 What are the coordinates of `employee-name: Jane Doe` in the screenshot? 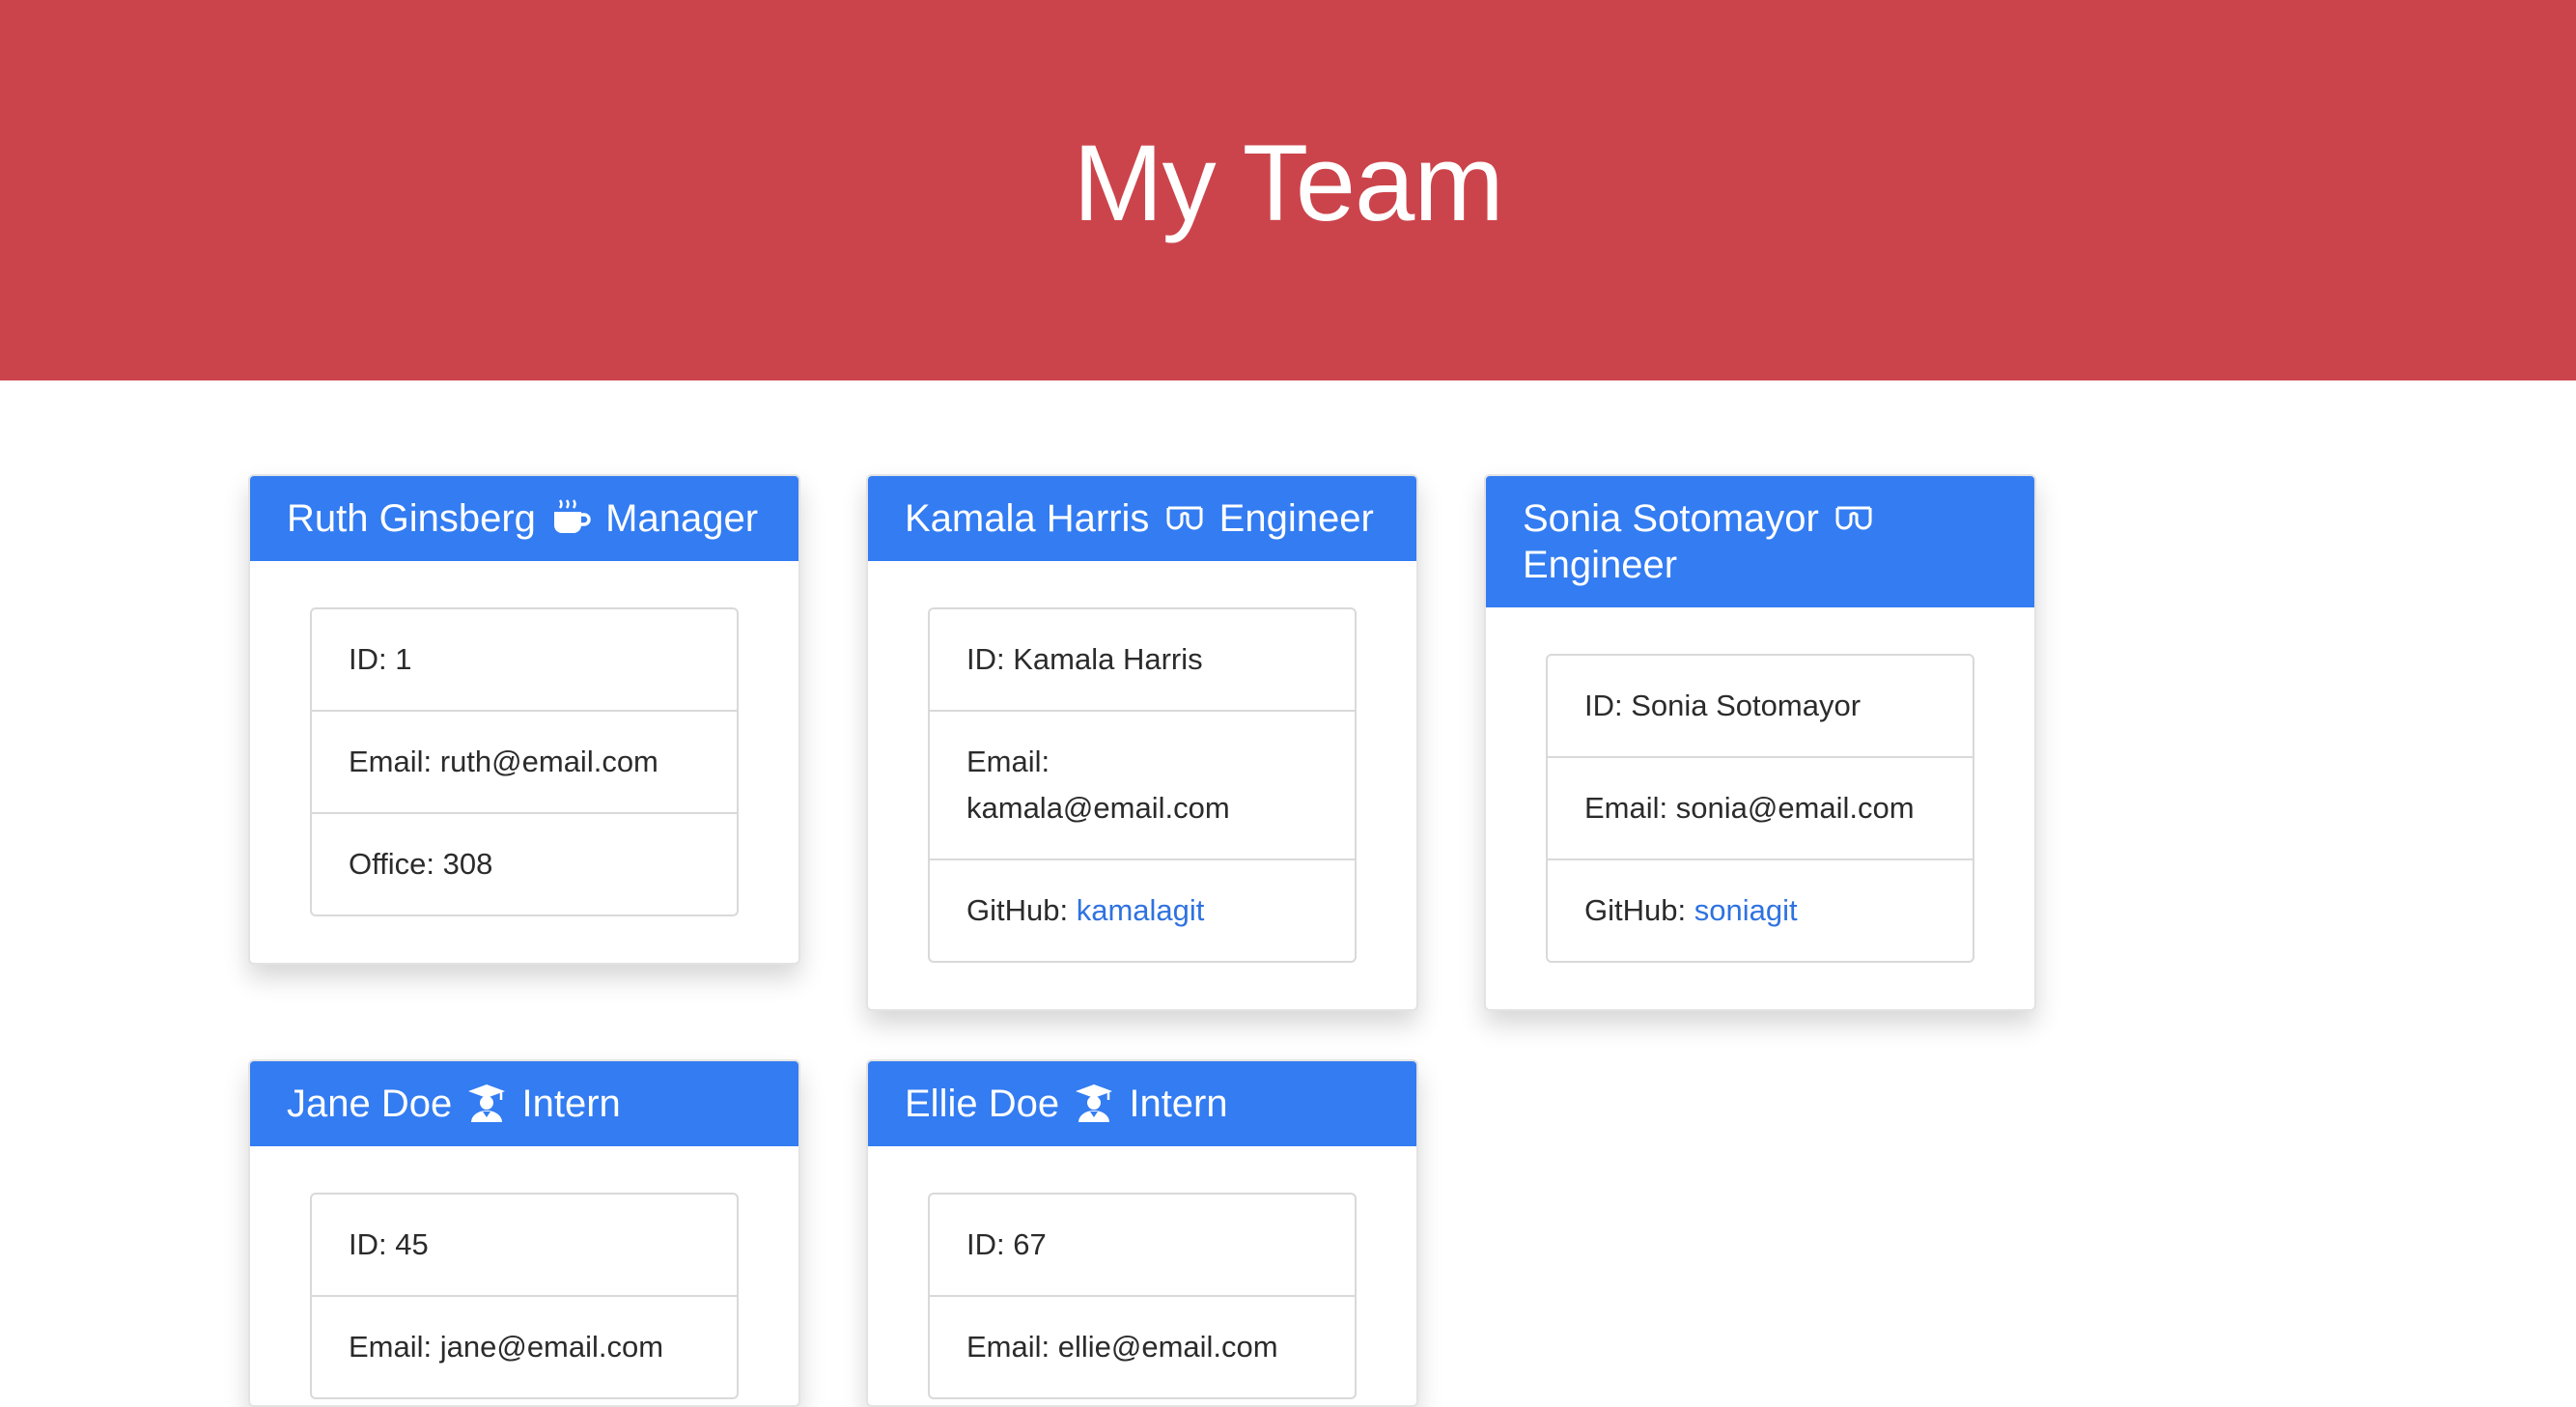 It's located at (370, 1104).